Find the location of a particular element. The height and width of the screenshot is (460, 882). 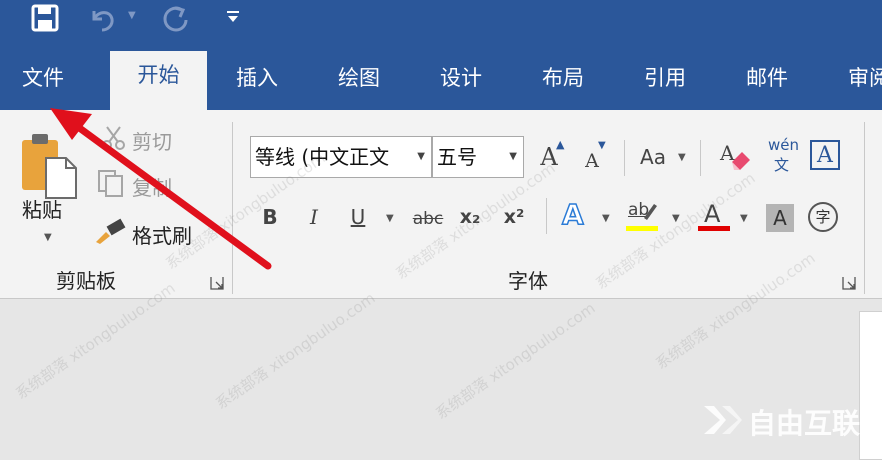

format-painter-icon is located at coordinates (110, 231).